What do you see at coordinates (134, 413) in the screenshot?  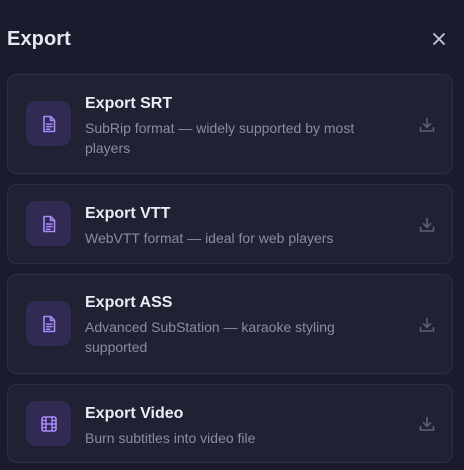 I see `export-video-title: Export Video` at bounding box center [134, 413].